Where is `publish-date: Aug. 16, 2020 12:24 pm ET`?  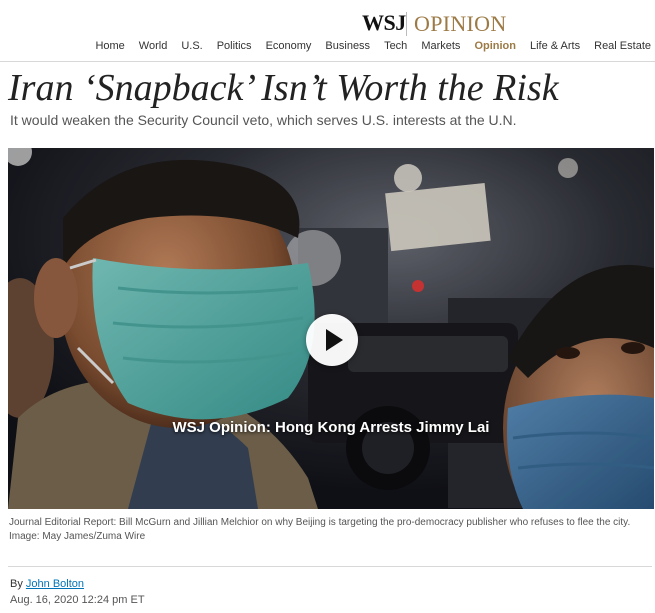
publish-date: Aug. 16, 2020 12:24 pm ET is located at coordinates (77, 600).